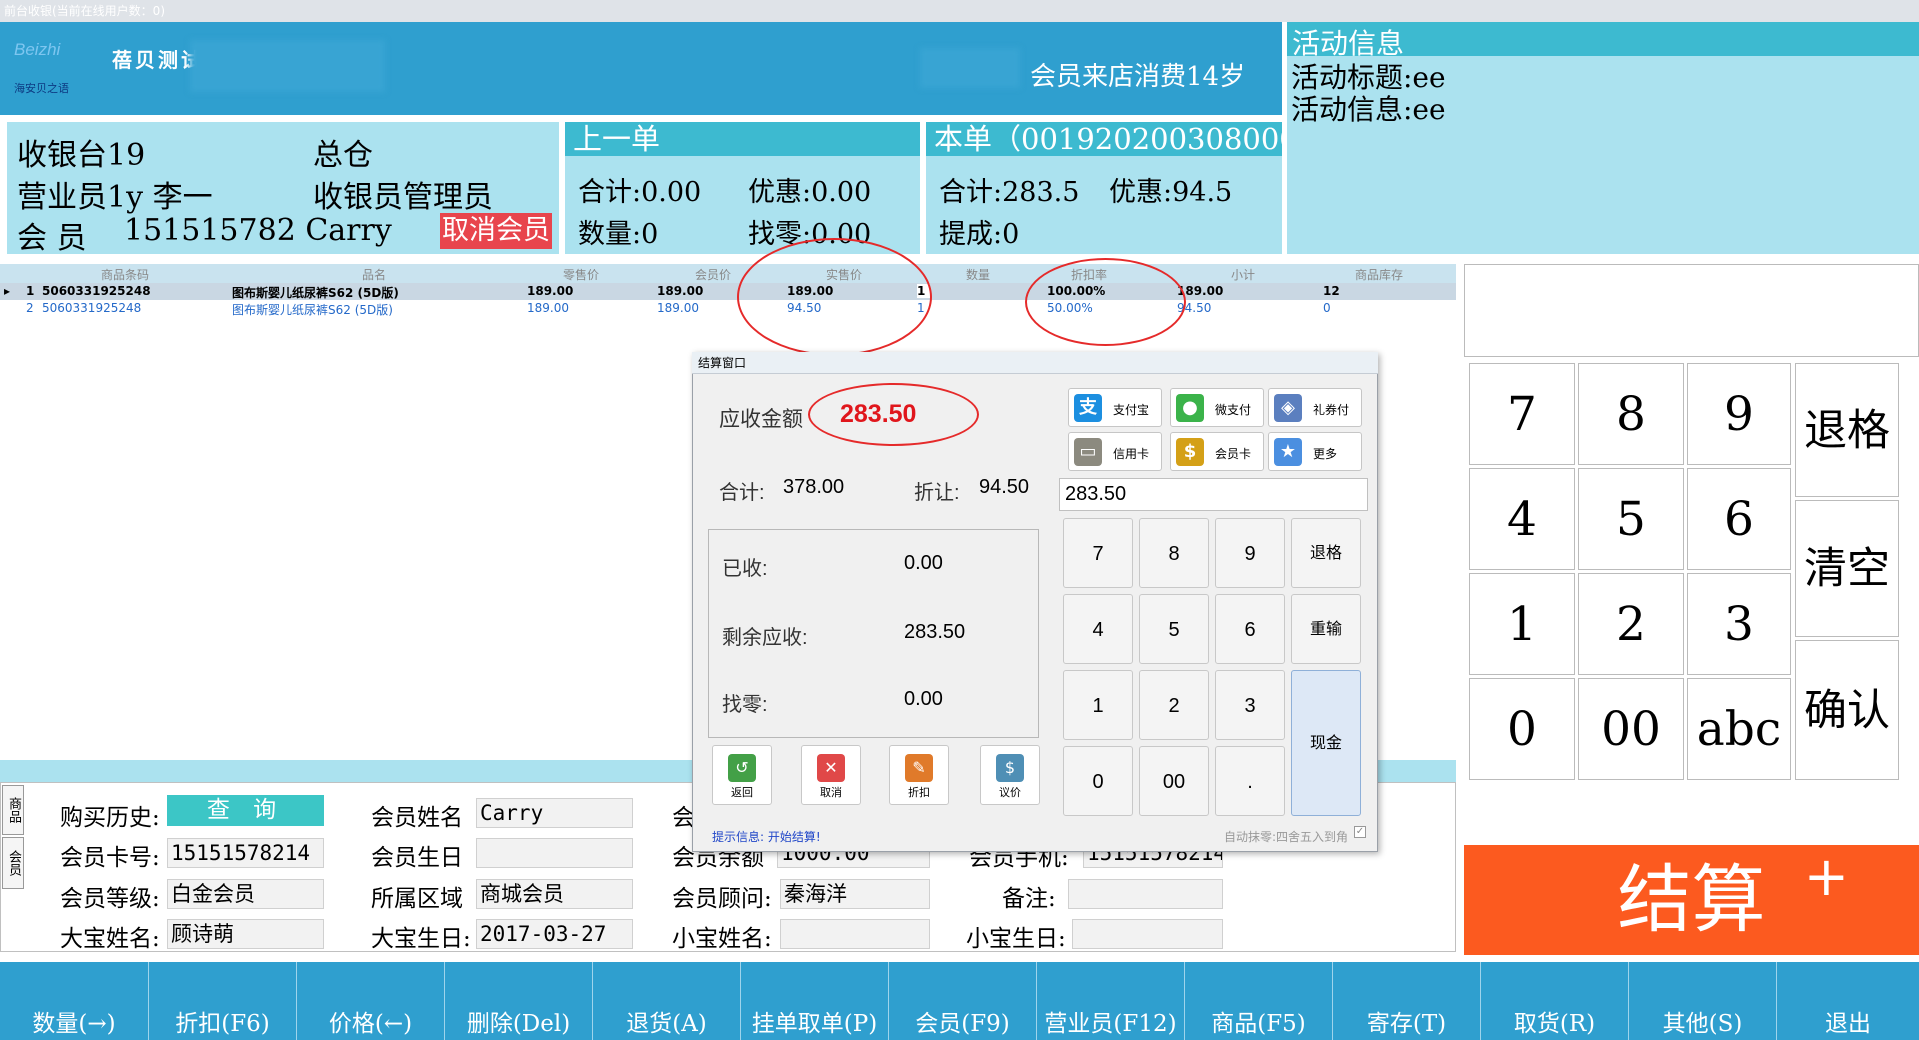  I want to click on return-button: 退货(A), so click(666, 1001).